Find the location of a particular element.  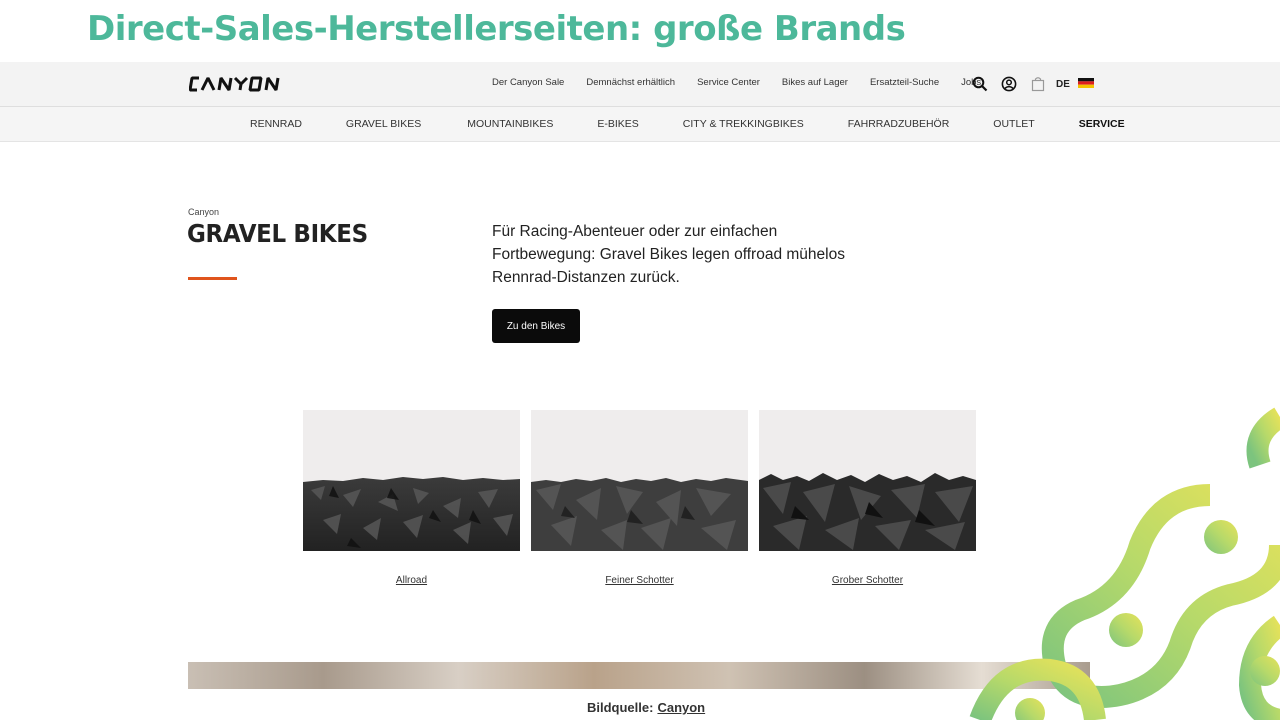

canyon-logo is located at coordinates (240, 84).